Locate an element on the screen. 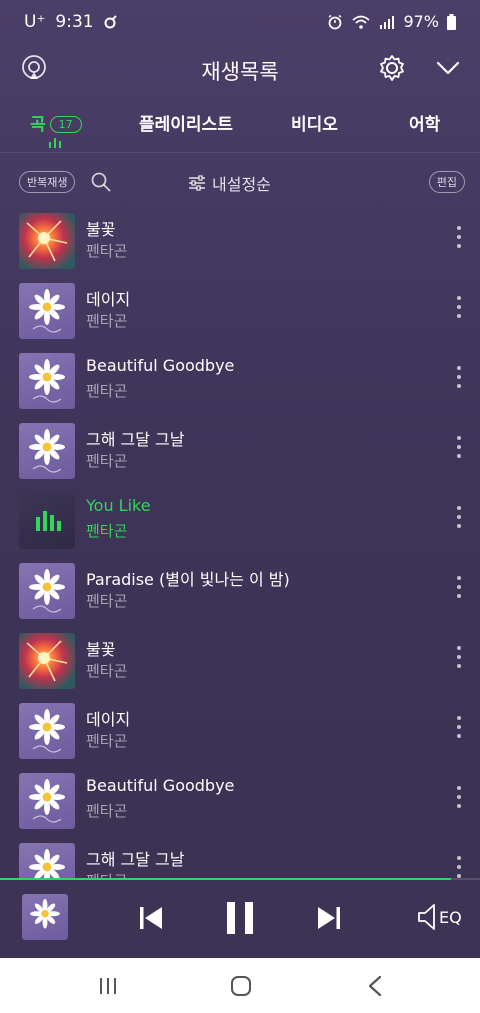 The height and width of the screenshot is (1013, 480). search-button is located at coordinates (101, 182).